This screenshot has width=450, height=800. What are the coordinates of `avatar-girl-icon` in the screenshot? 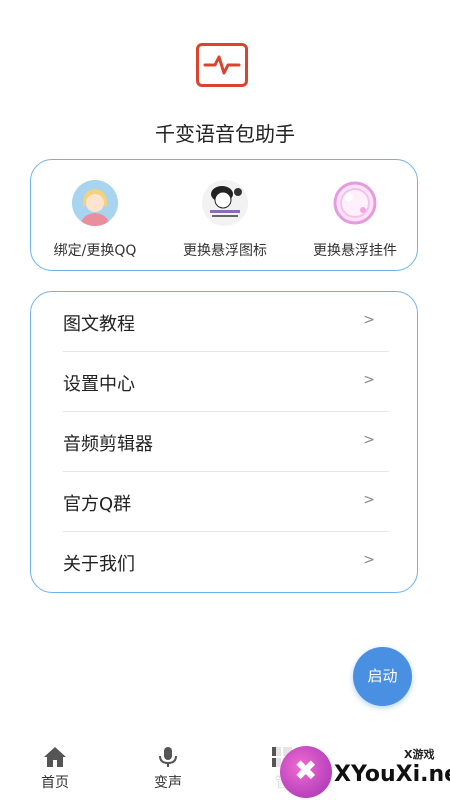 It's located at (95, 203).